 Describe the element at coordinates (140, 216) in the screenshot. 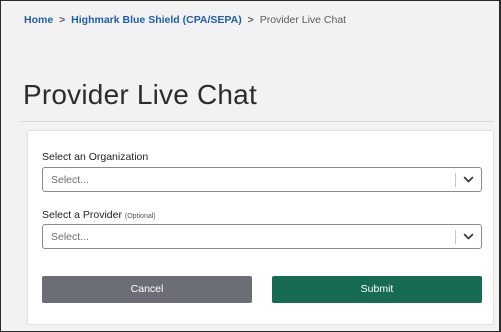

I see `provider-optional-tag: (Optional)` at that location.